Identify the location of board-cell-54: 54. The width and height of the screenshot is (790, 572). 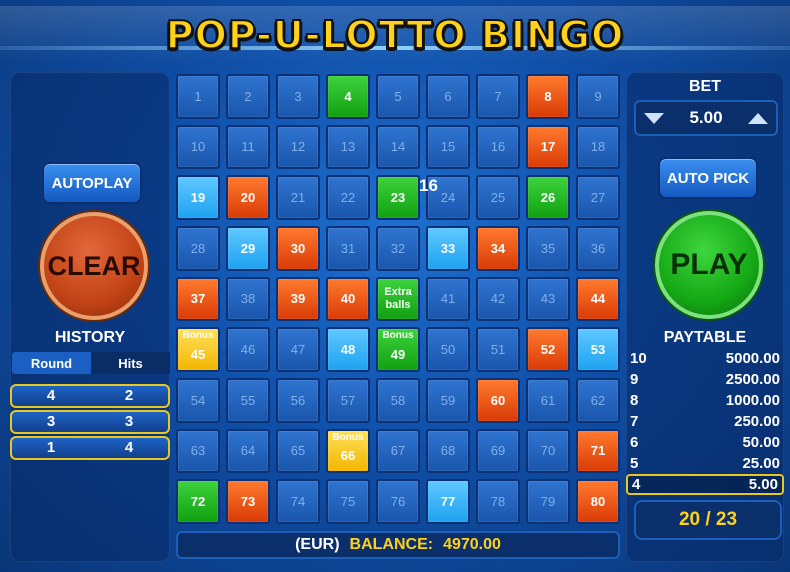
(198, 400).